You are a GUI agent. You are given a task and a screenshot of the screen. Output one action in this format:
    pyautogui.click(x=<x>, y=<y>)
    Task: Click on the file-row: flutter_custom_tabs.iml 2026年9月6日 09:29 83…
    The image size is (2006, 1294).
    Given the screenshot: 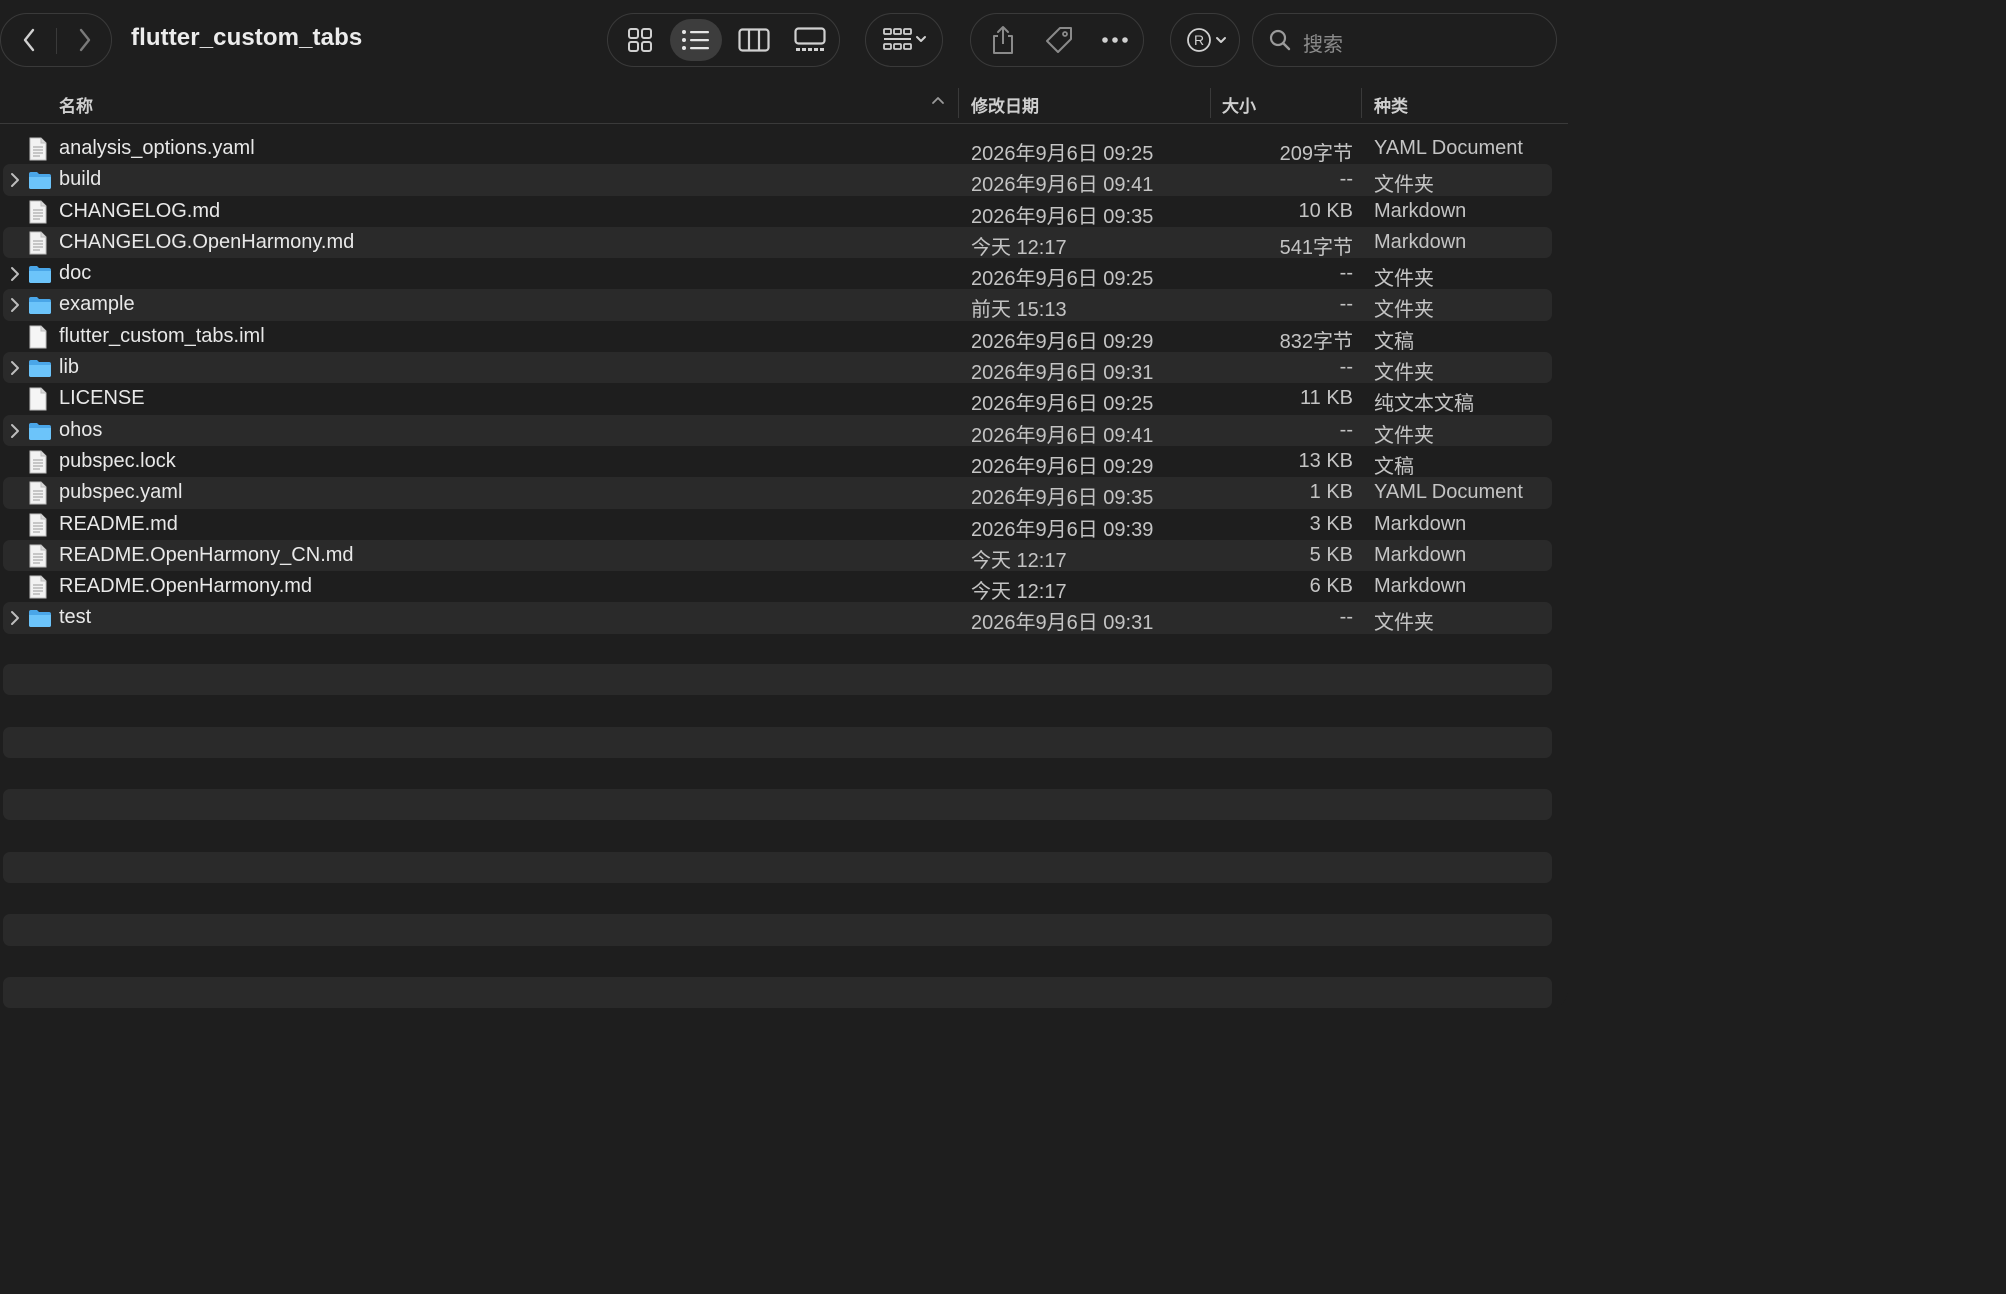 What is the action you would take?
    pyautogui.click(x=784, y=337)
    